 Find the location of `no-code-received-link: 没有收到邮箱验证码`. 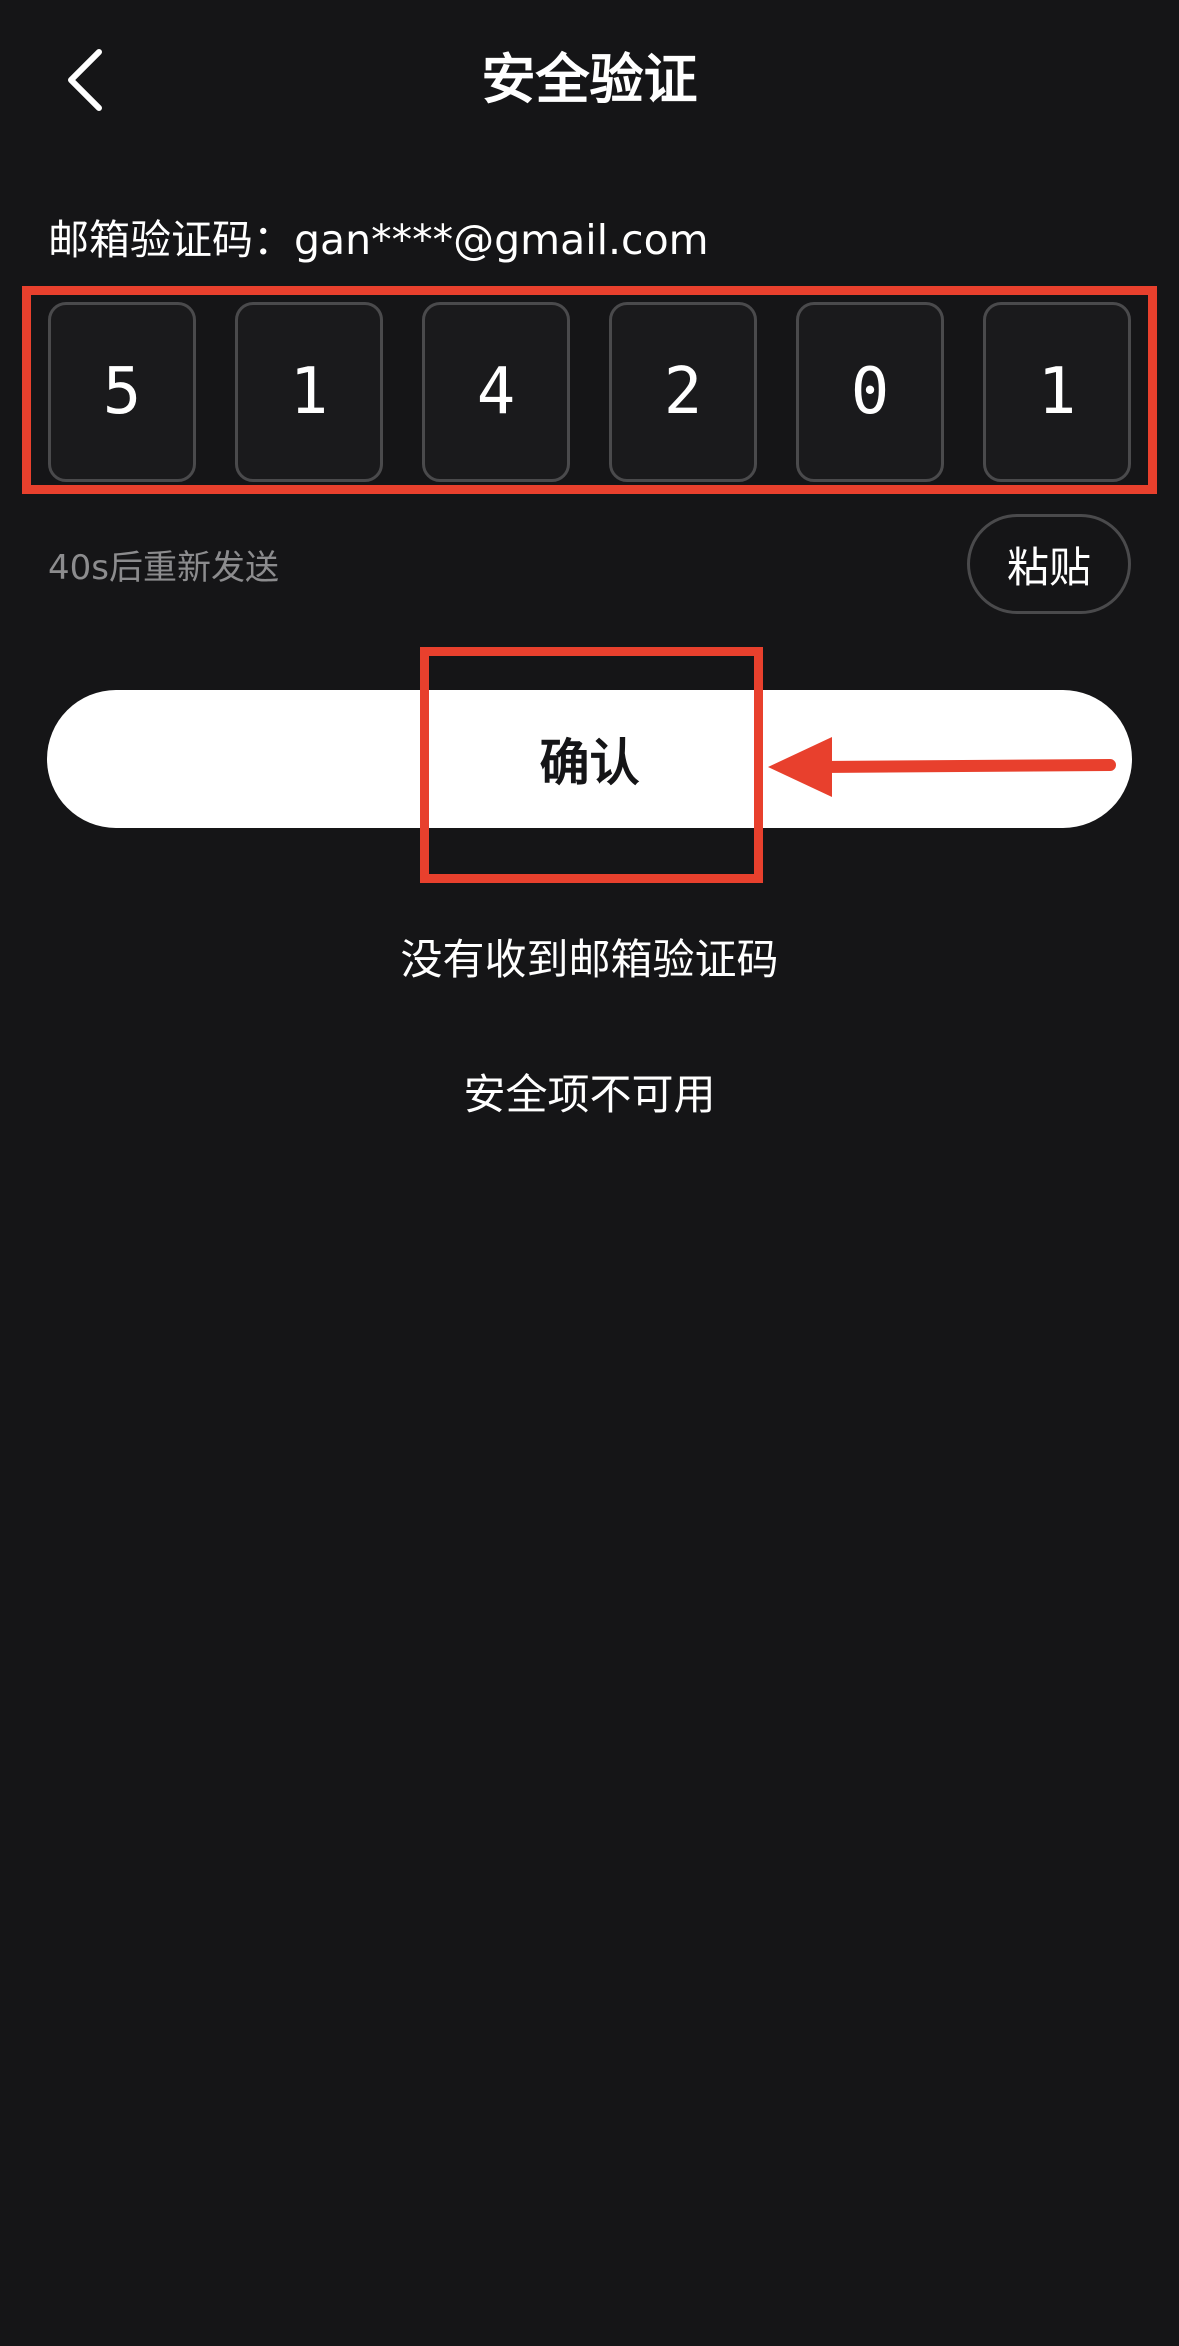

no-code-received-link: 没有收到邮箱验证码 is located at coordinates (589, 960).